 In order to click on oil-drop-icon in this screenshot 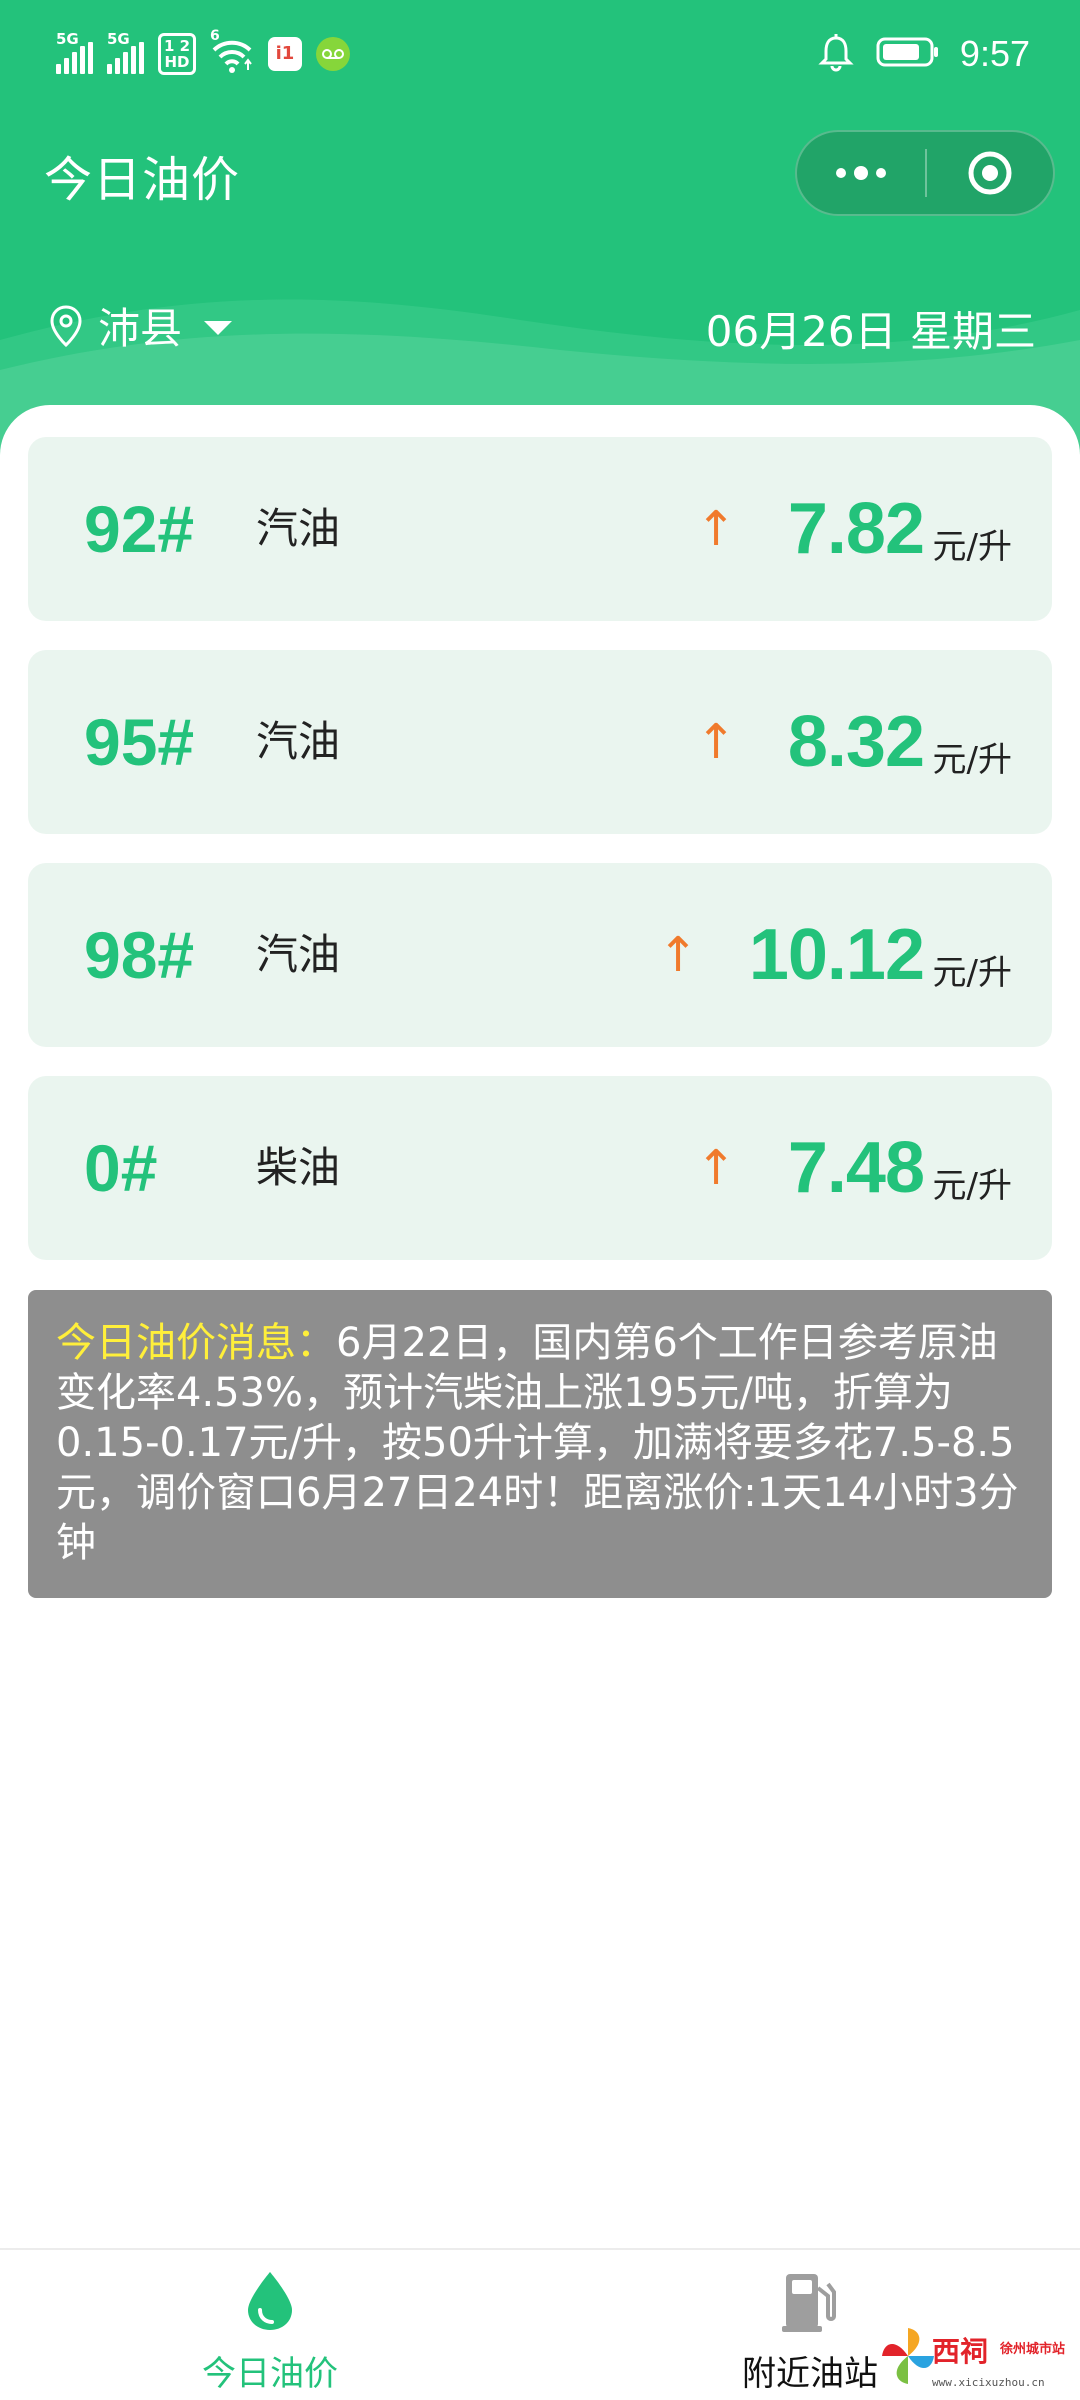, I will do `click(270, 2301)`.